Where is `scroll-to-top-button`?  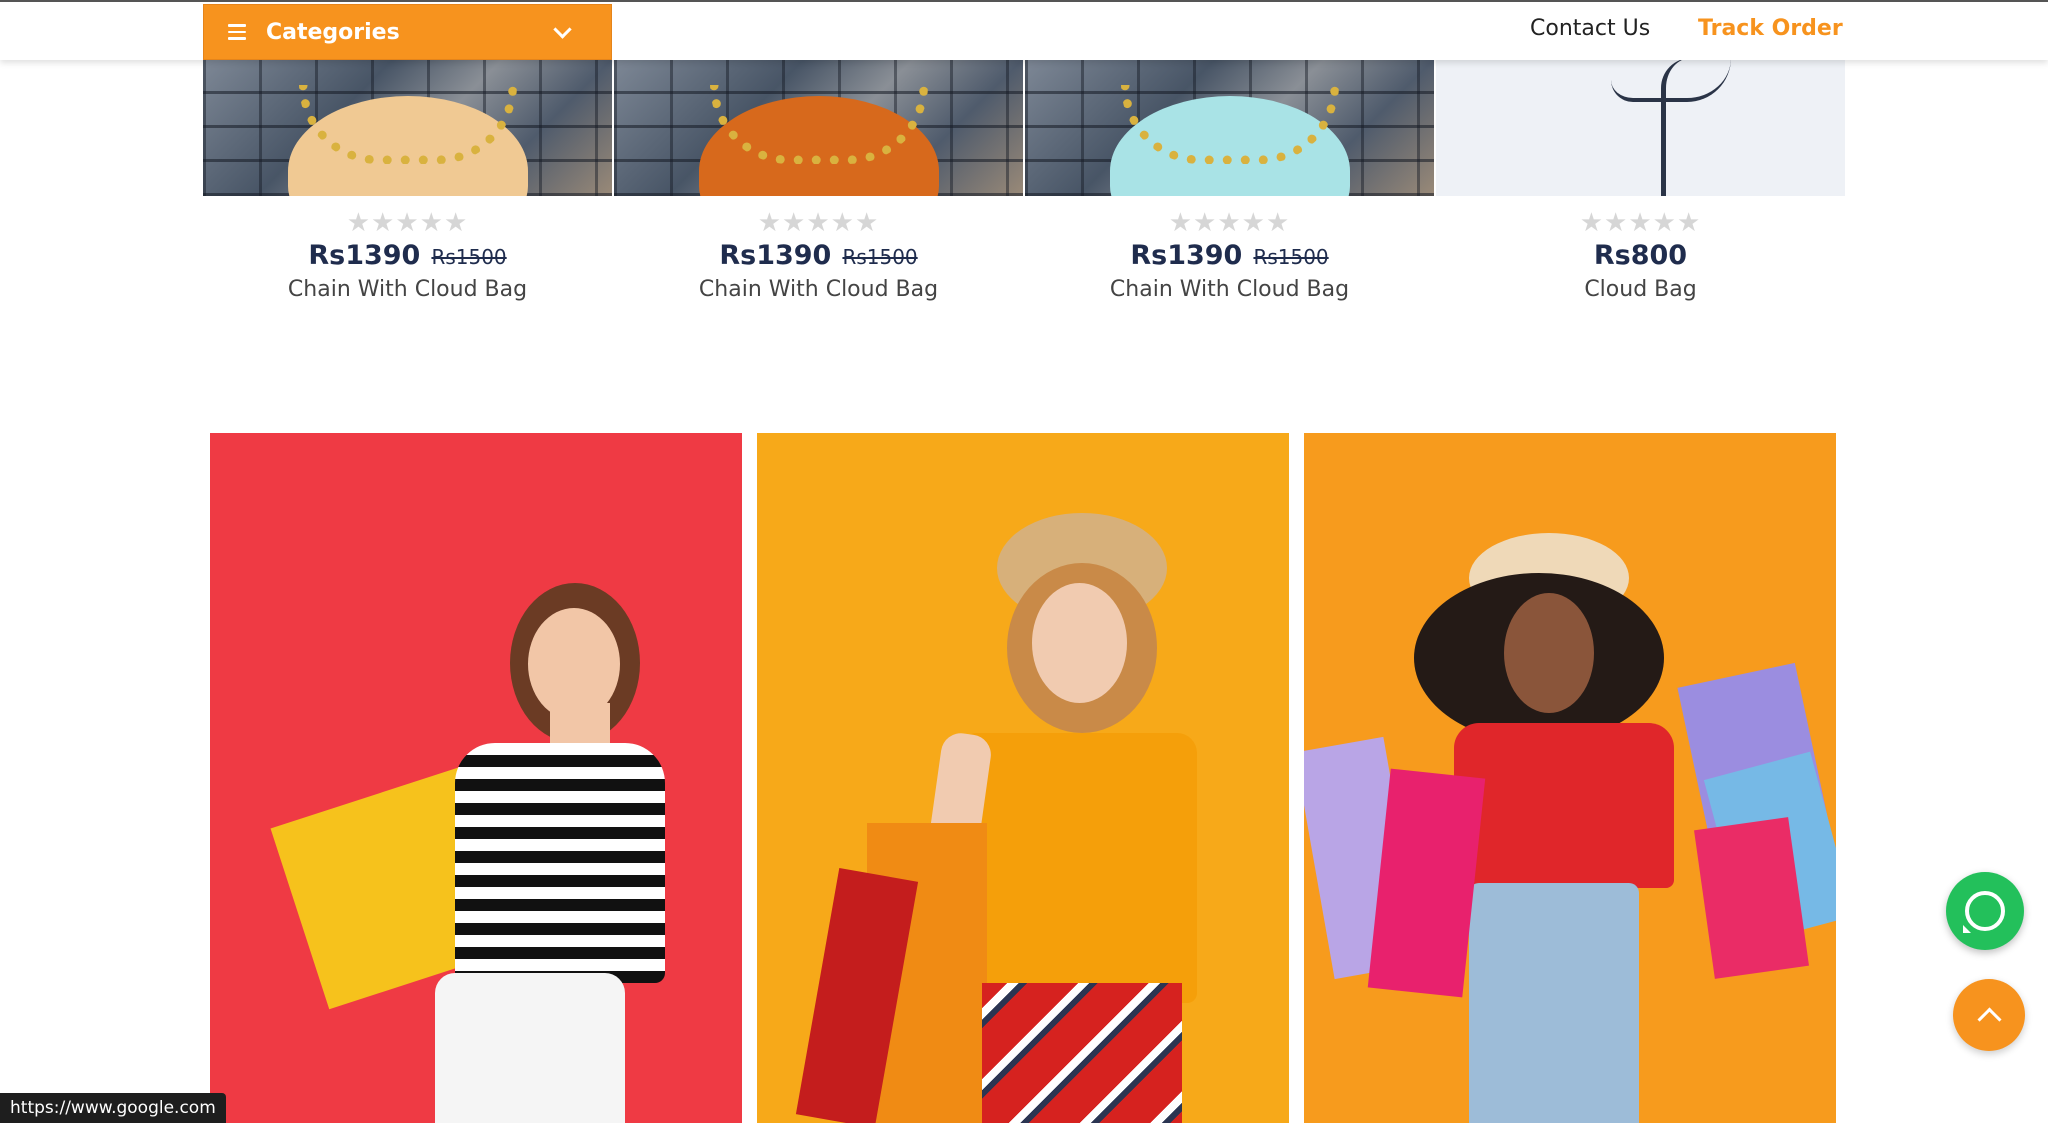
scroll-to-top-button is located at coordinates (1989, 1015).